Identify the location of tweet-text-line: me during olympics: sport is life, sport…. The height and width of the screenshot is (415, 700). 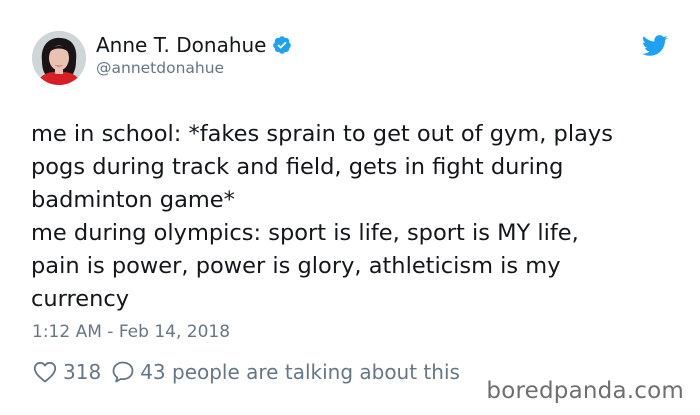
(305, 233).